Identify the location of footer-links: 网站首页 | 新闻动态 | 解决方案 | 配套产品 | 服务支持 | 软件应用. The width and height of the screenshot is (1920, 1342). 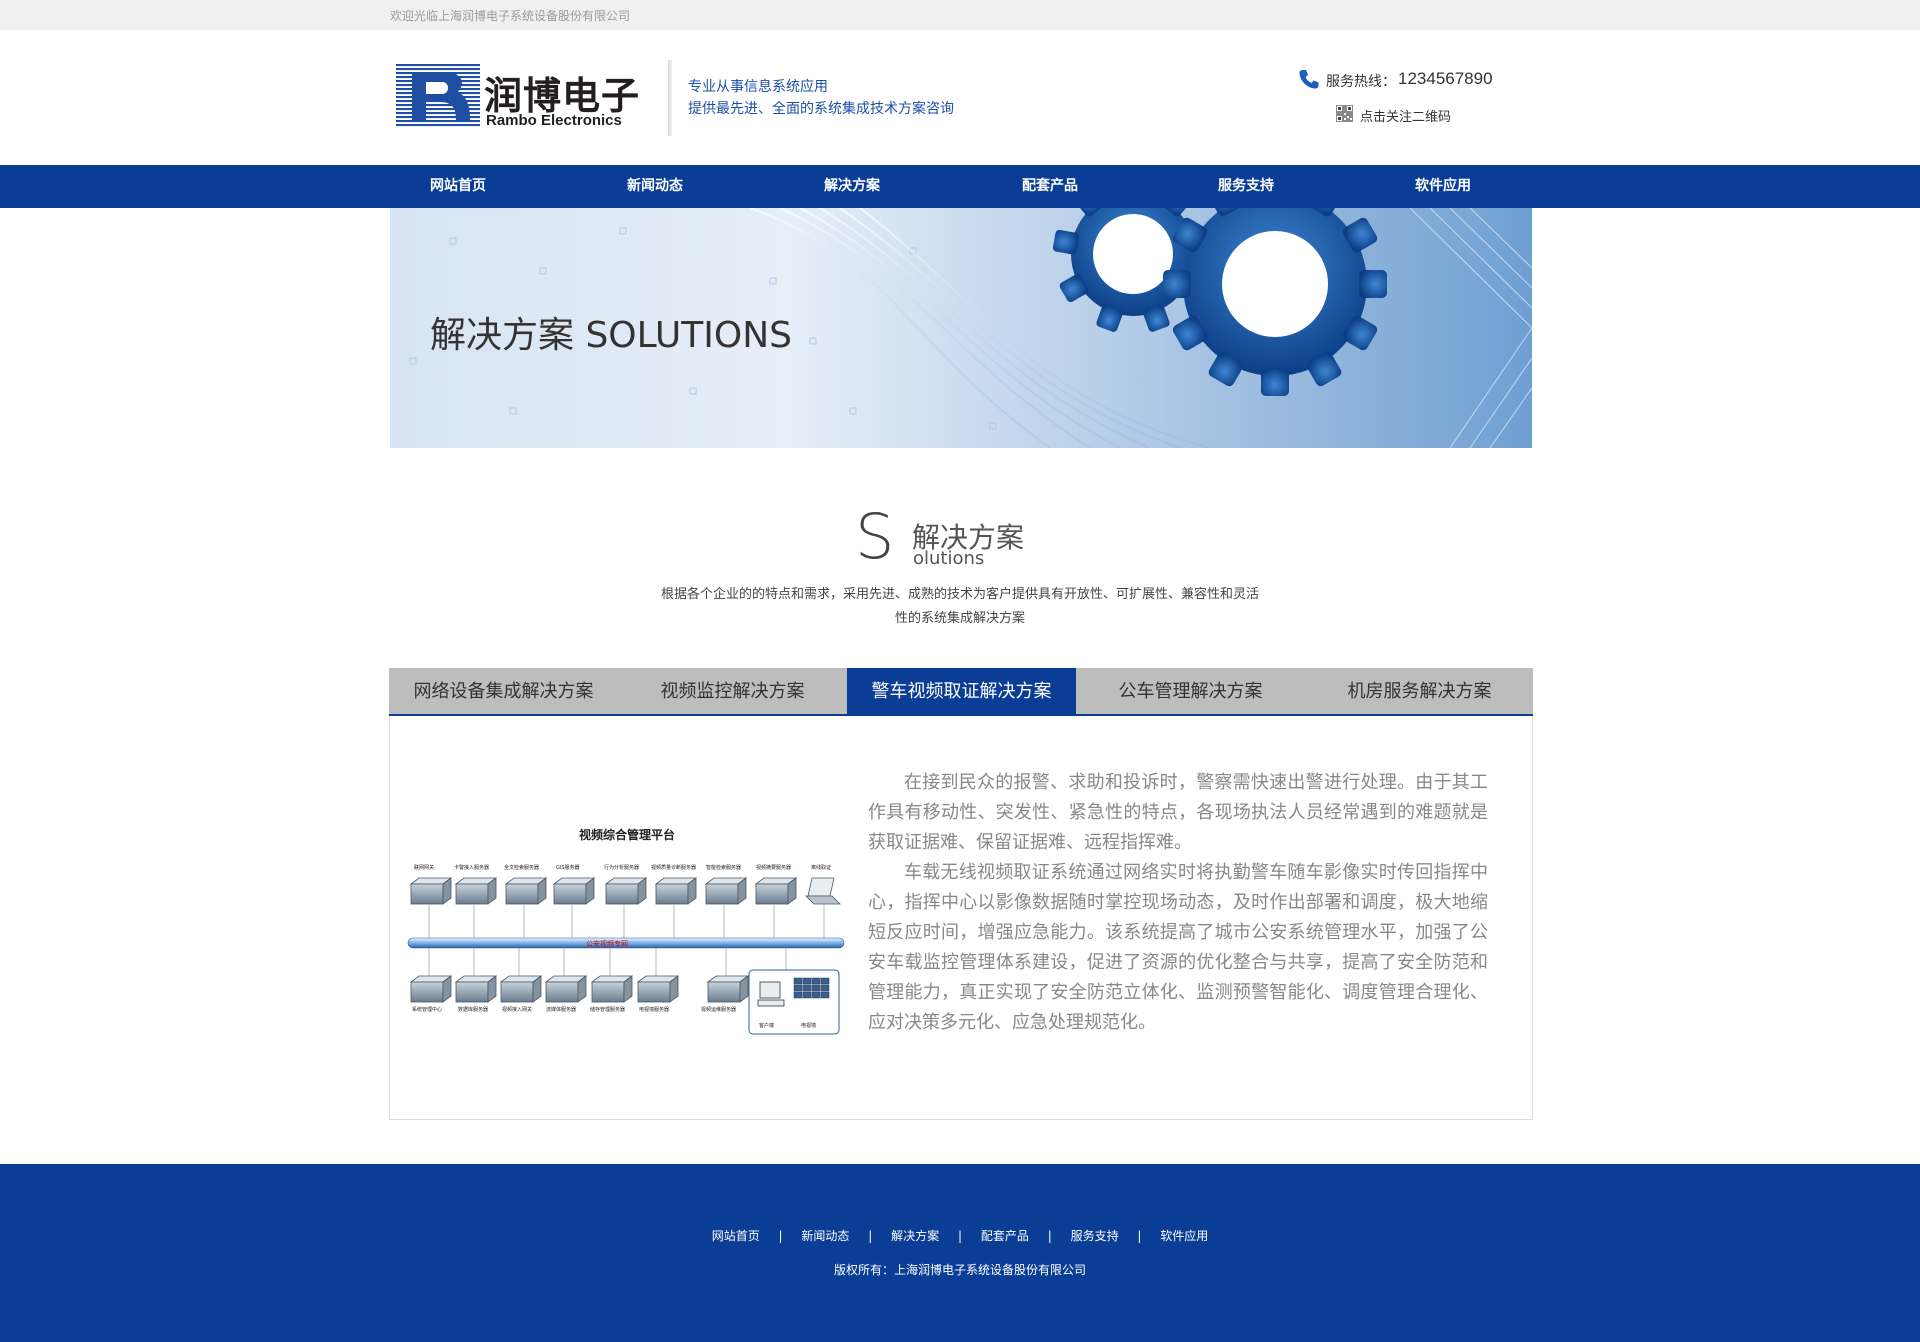
(960, 1235).